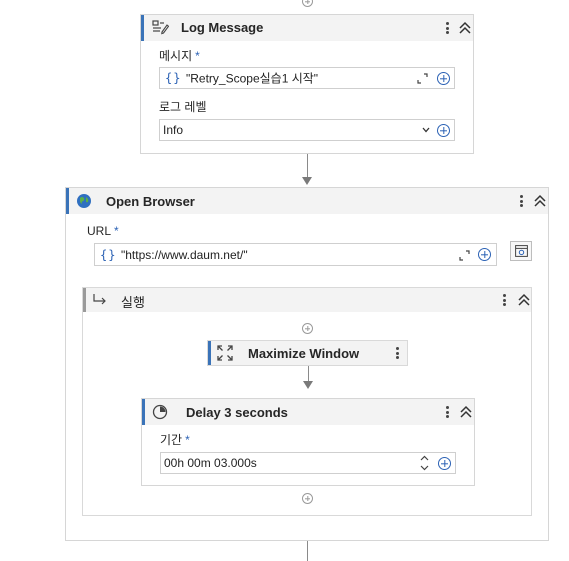 The height and width of the screenshot is (561, 569). I want to click on log-message-title: Log Message, so click(222, 27).